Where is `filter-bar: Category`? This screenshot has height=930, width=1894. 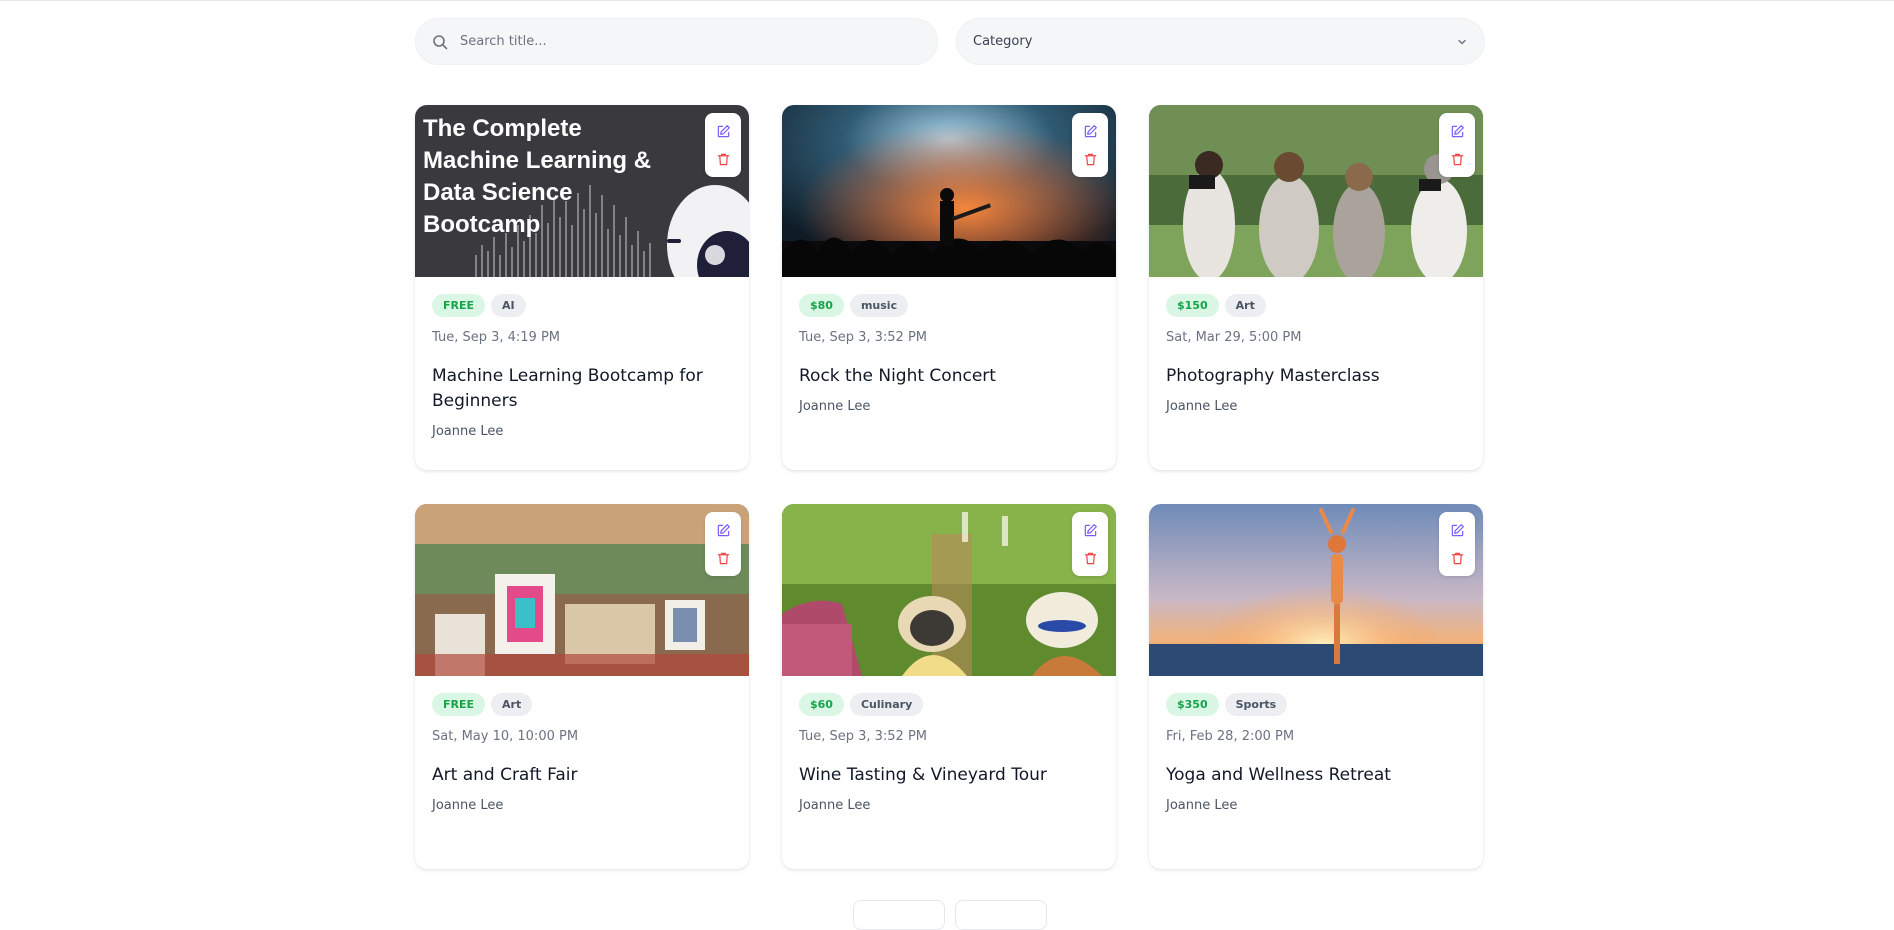
filter-bar: Category is located at coordinates (950, 41).